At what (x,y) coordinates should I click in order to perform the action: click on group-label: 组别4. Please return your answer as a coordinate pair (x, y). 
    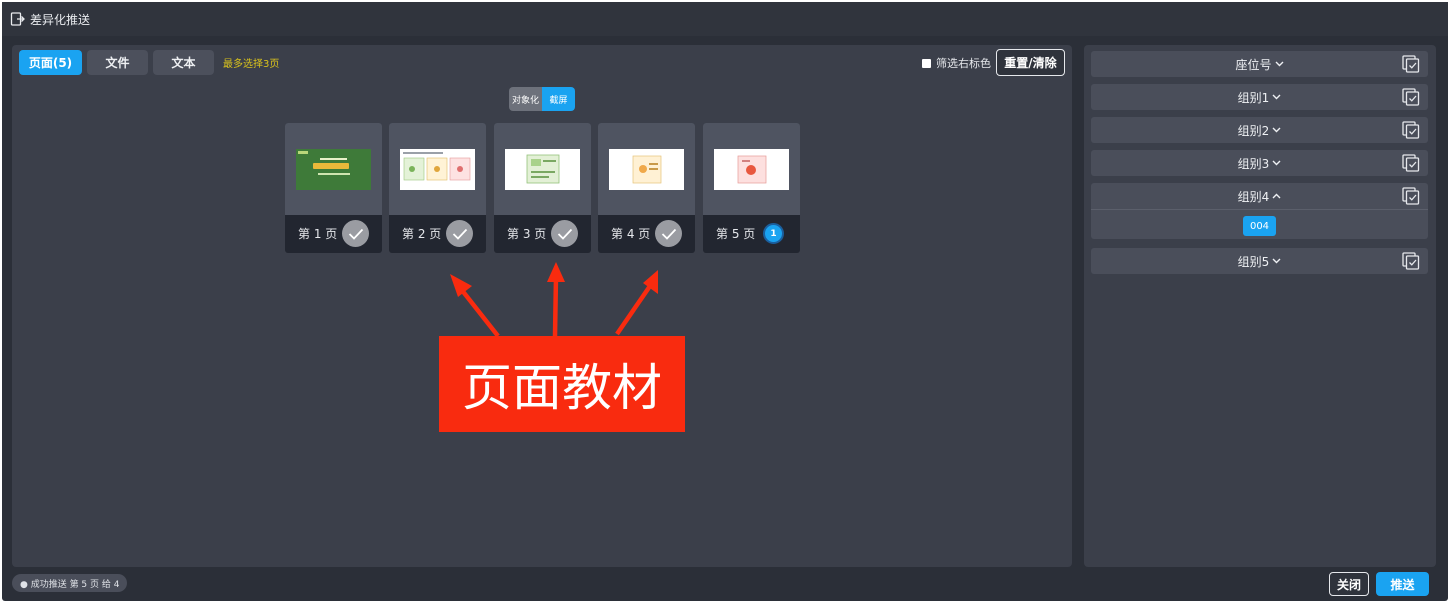
    Looking at the image, I should click on (1253, 196).